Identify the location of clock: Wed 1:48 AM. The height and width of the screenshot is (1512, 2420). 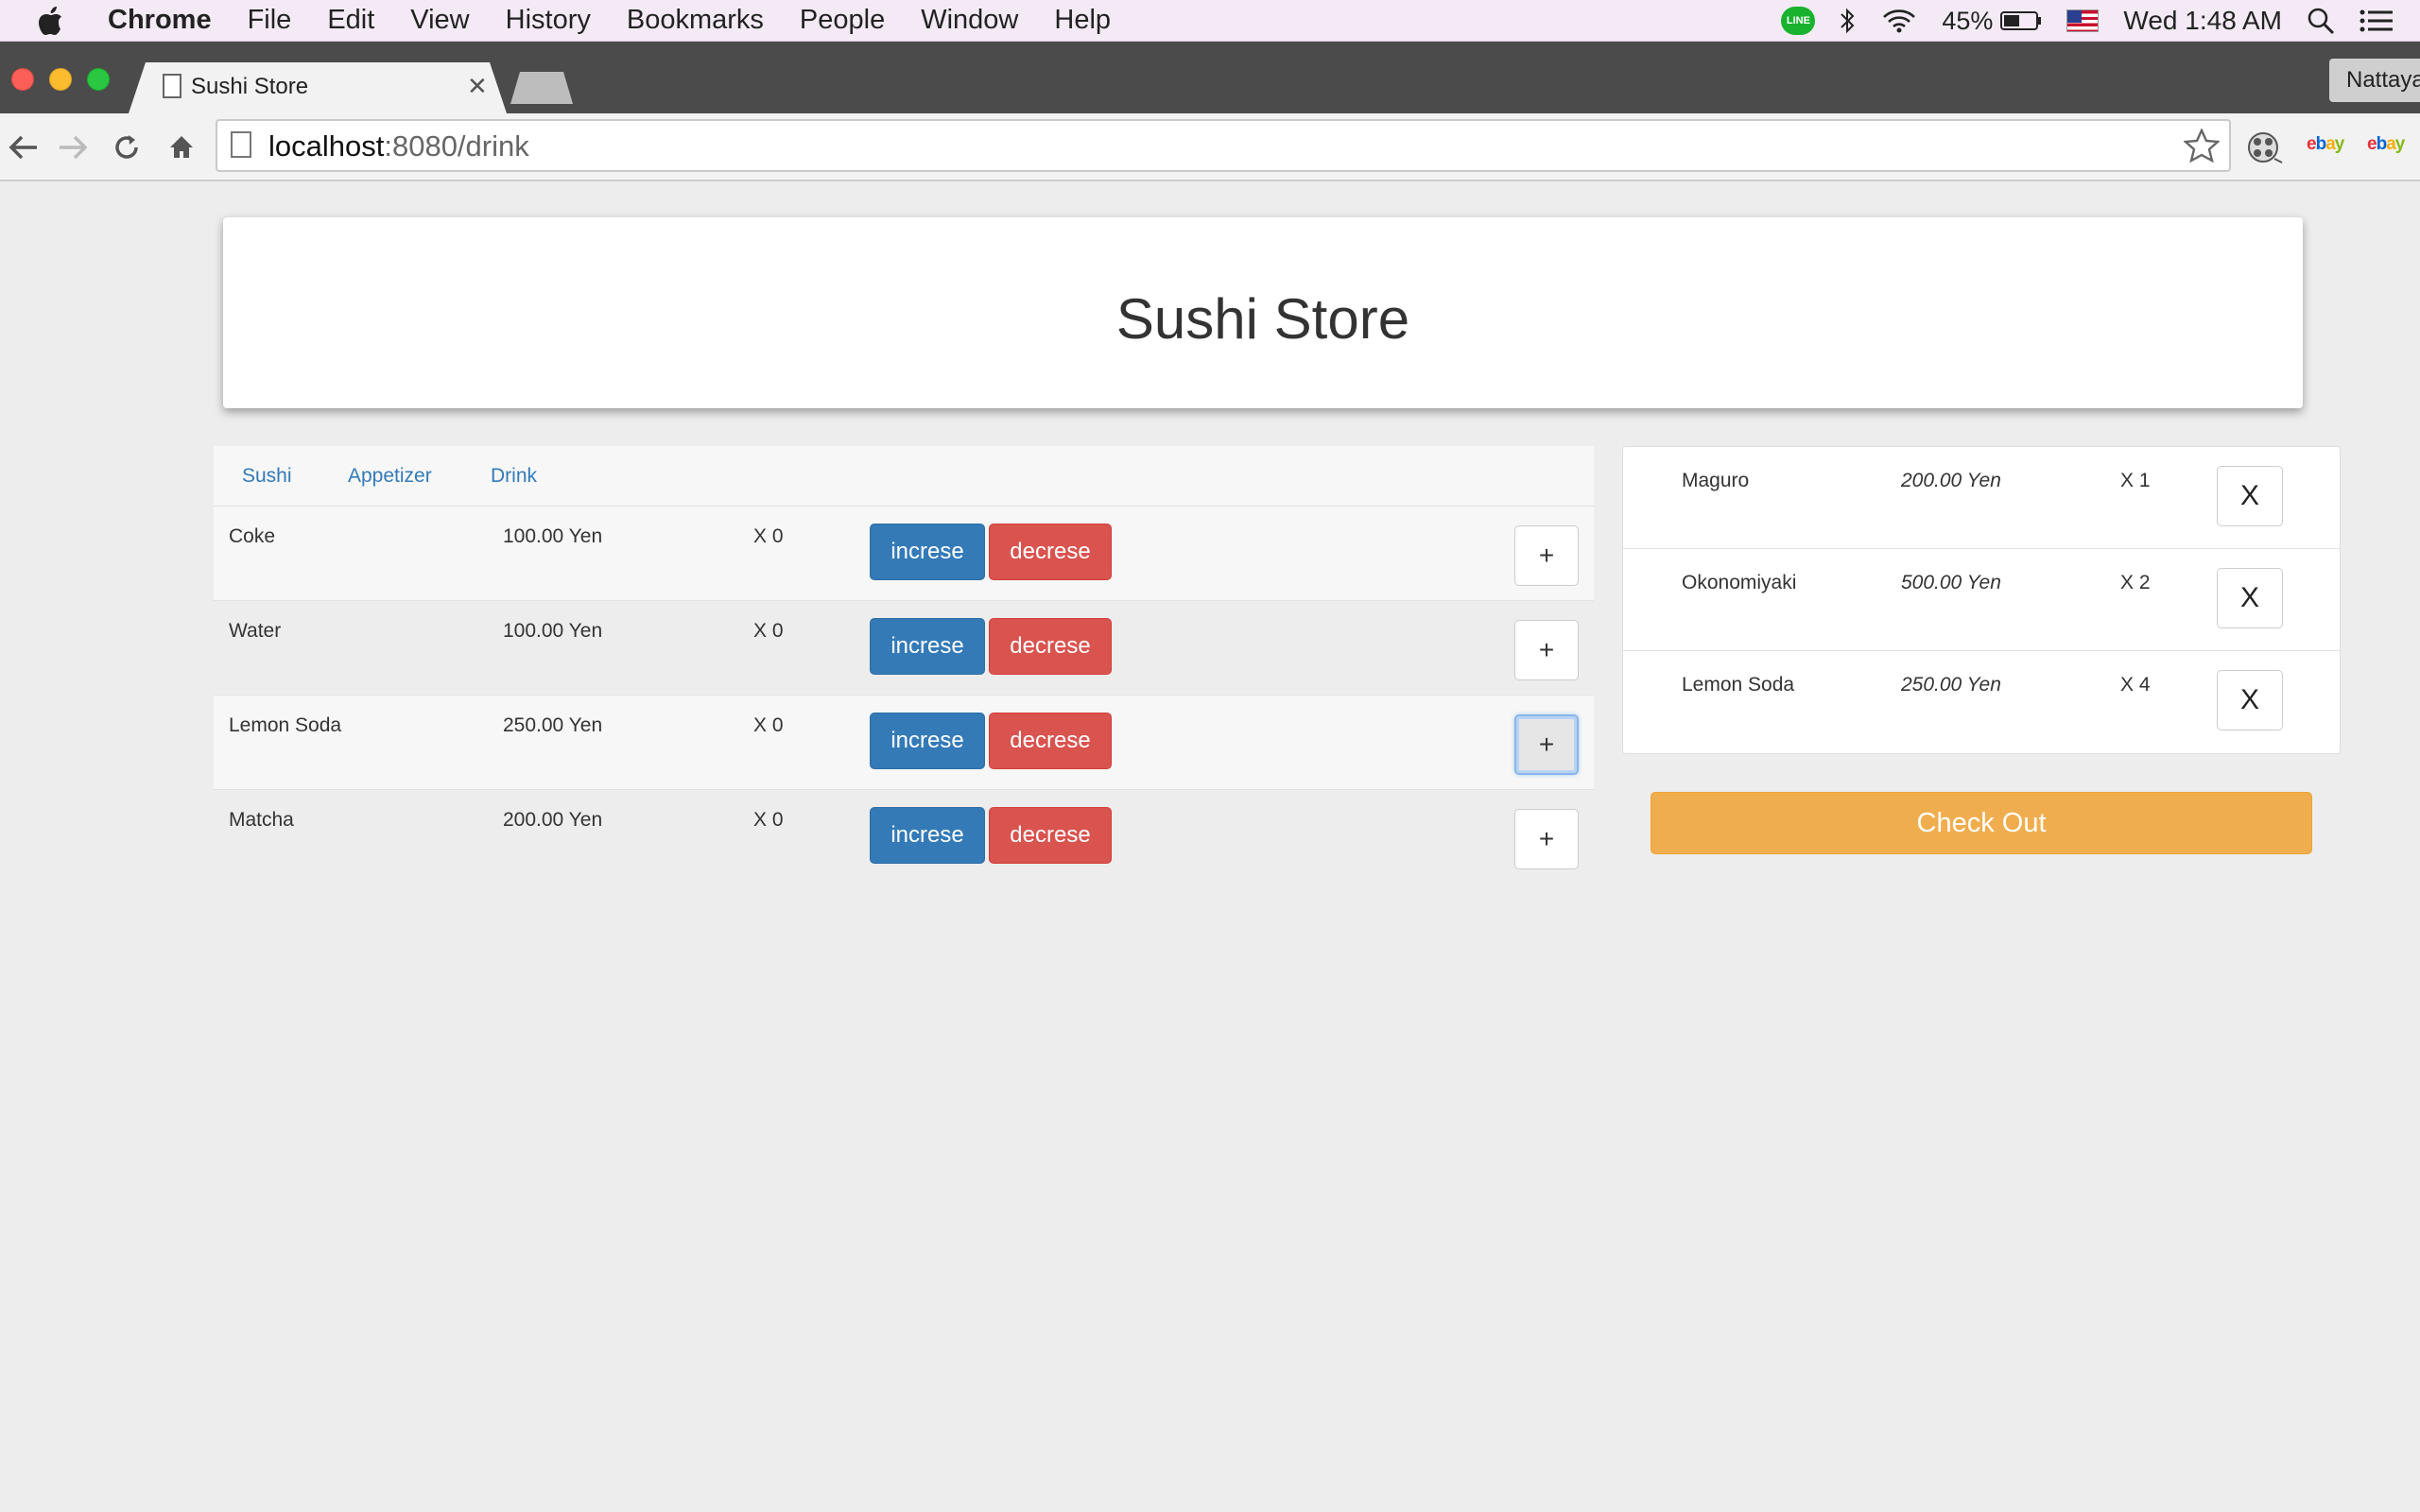
(2202, 21).